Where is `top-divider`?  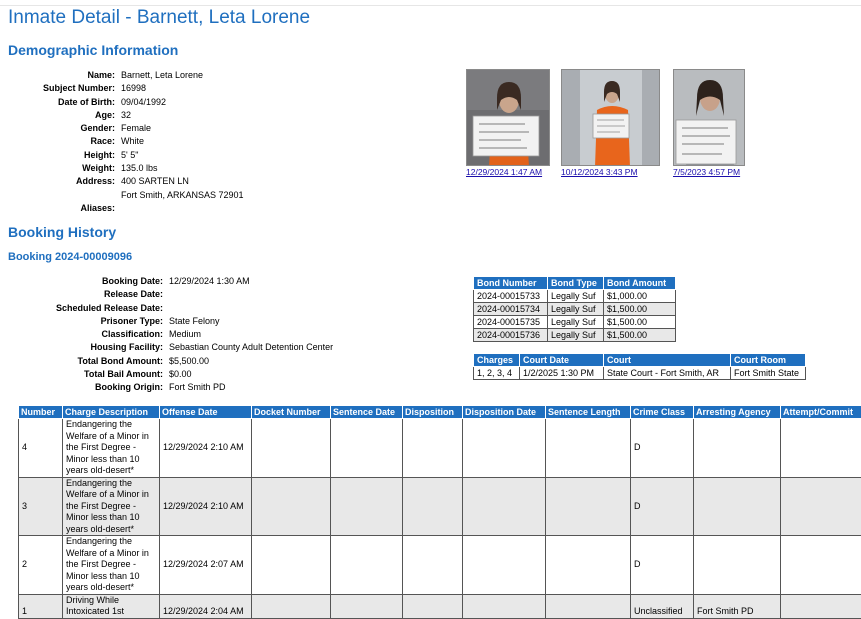
top-divider is located at coordinates (430, 5).